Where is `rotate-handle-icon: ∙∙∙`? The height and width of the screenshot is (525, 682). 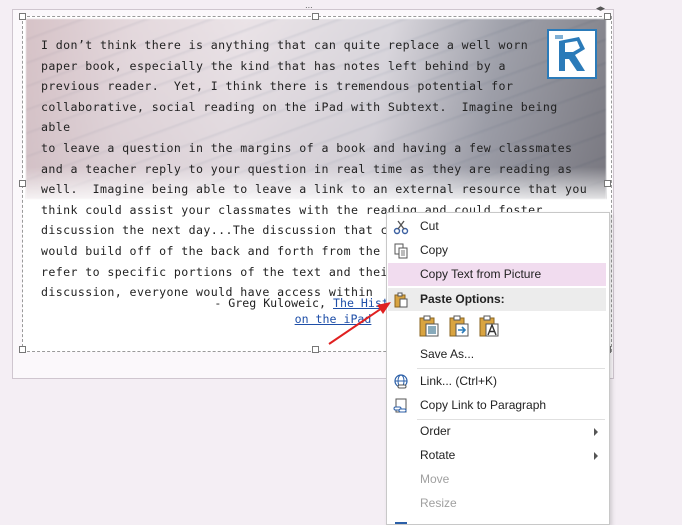 rotate-handle-icon: ∙∙∙ is located at coordinates (312, 7).